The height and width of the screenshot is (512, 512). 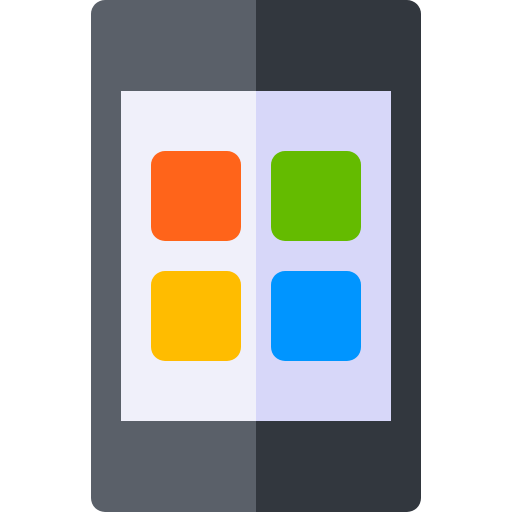 What do you see at coordinates (196, 316) in the screenshot?
I see `yellow-app-tile` at bounding box center [196, 316].